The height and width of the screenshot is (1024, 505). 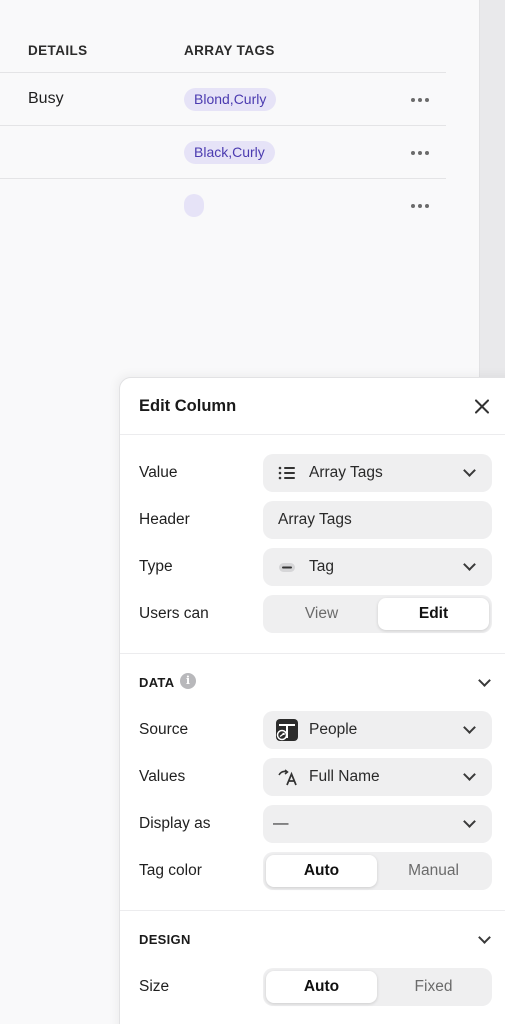 I want to click on users-can-edit-option: Edit, so click(x=433, y=614).